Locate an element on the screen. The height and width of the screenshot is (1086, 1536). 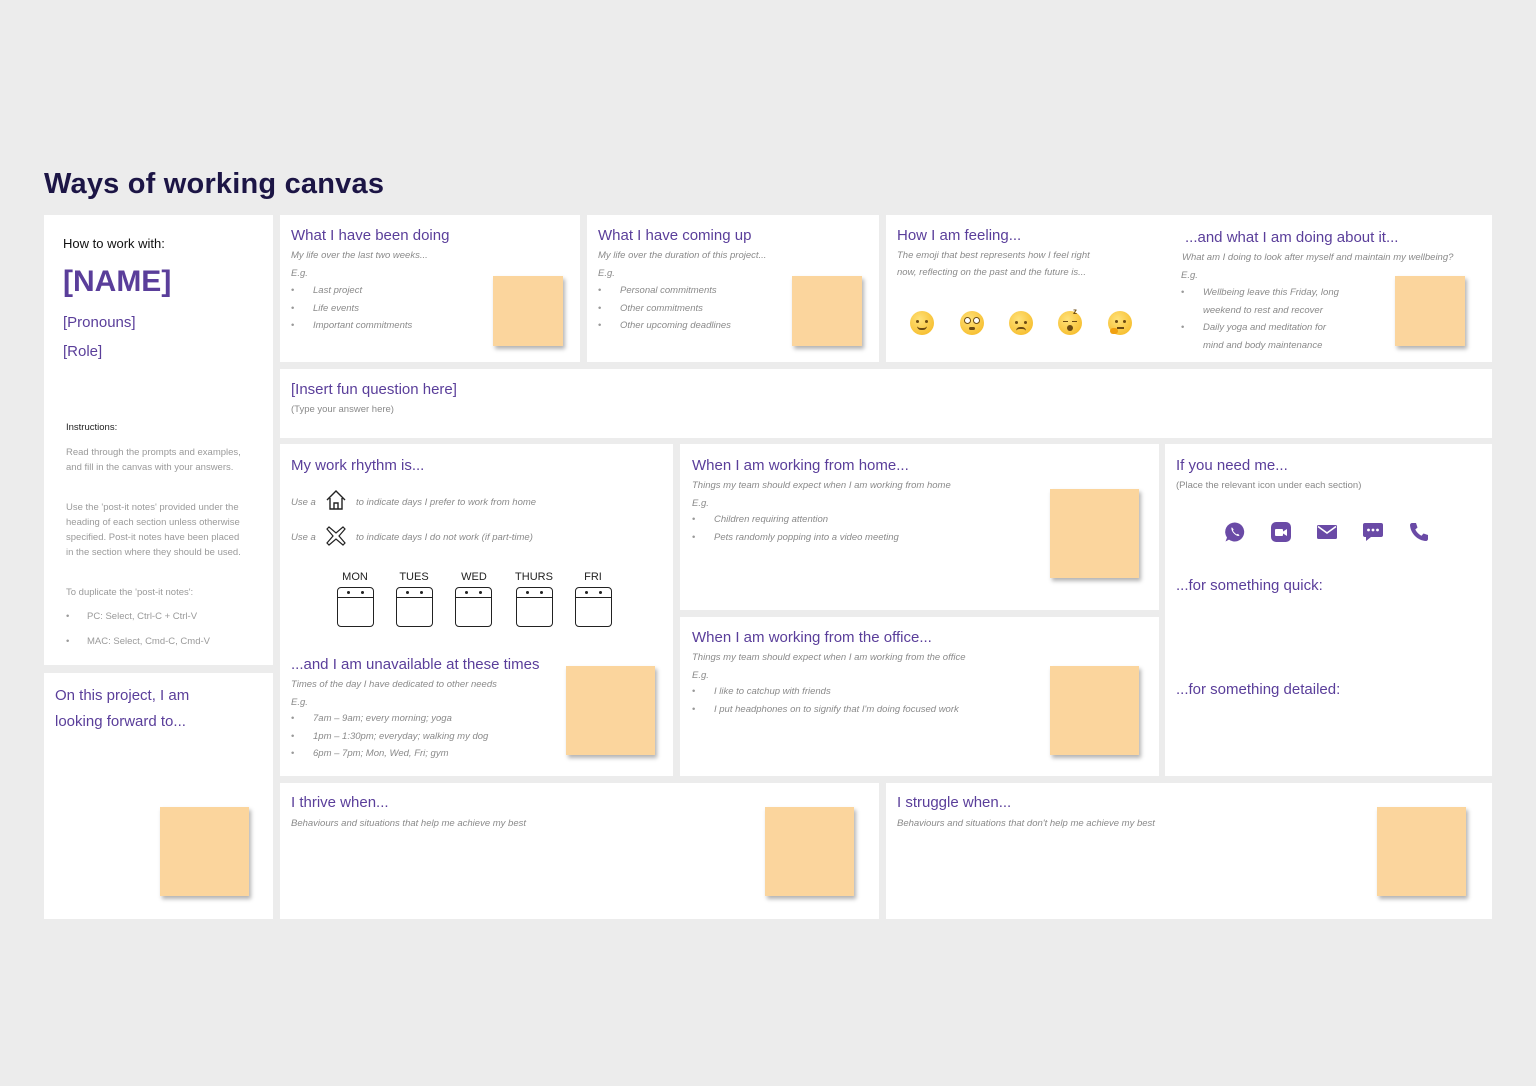
day-label-mon: MON is located at coordinates (355, 577).